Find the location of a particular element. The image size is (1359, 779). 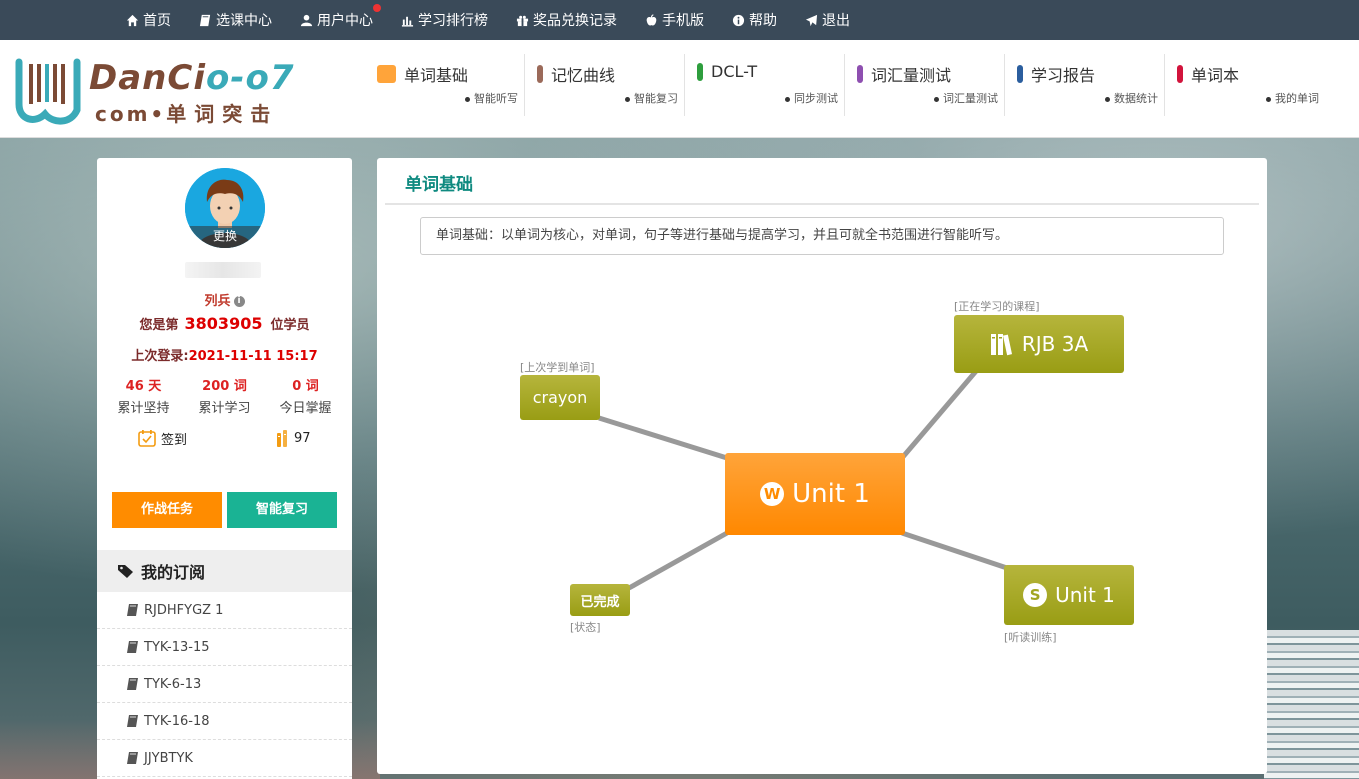

rank-label: 列兵 i is located at coordinates (224, 299).